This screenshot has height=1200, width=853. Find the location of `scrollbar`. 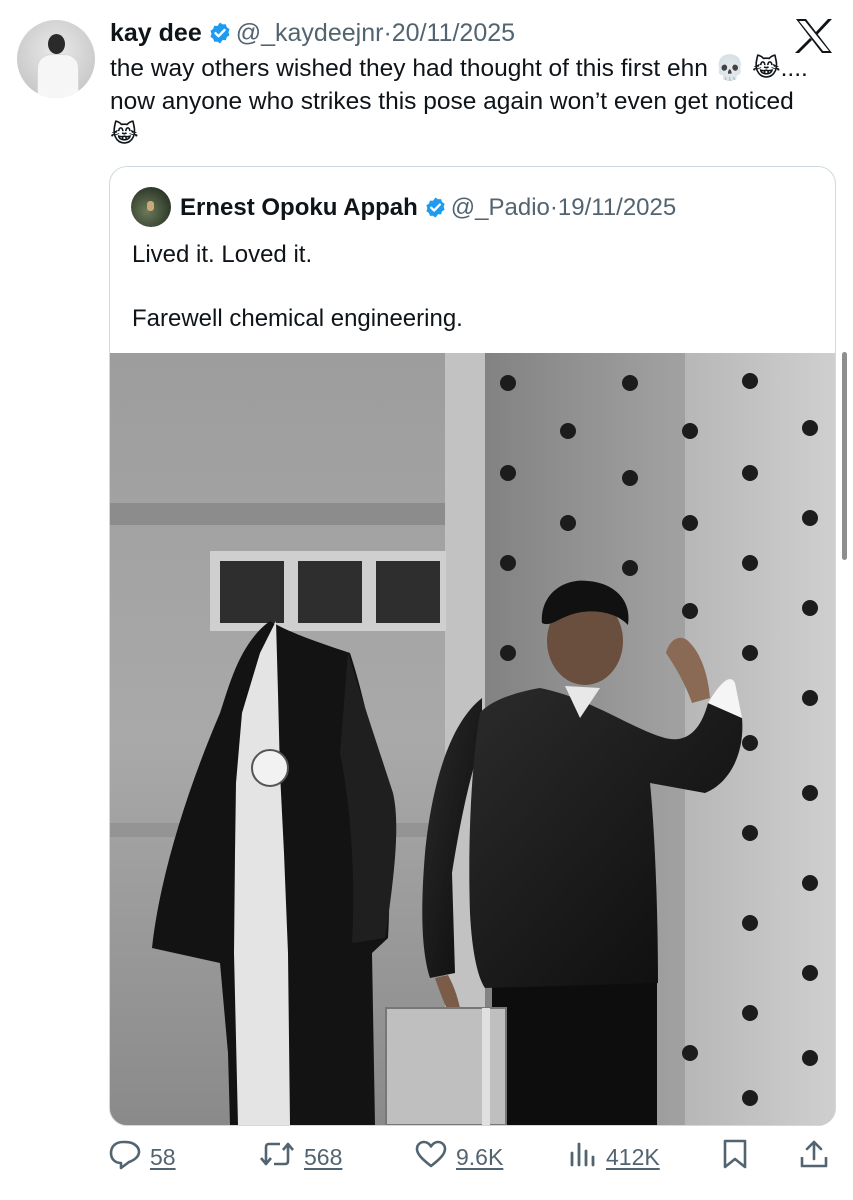

scrollbar is located at coordinates (844, 456).